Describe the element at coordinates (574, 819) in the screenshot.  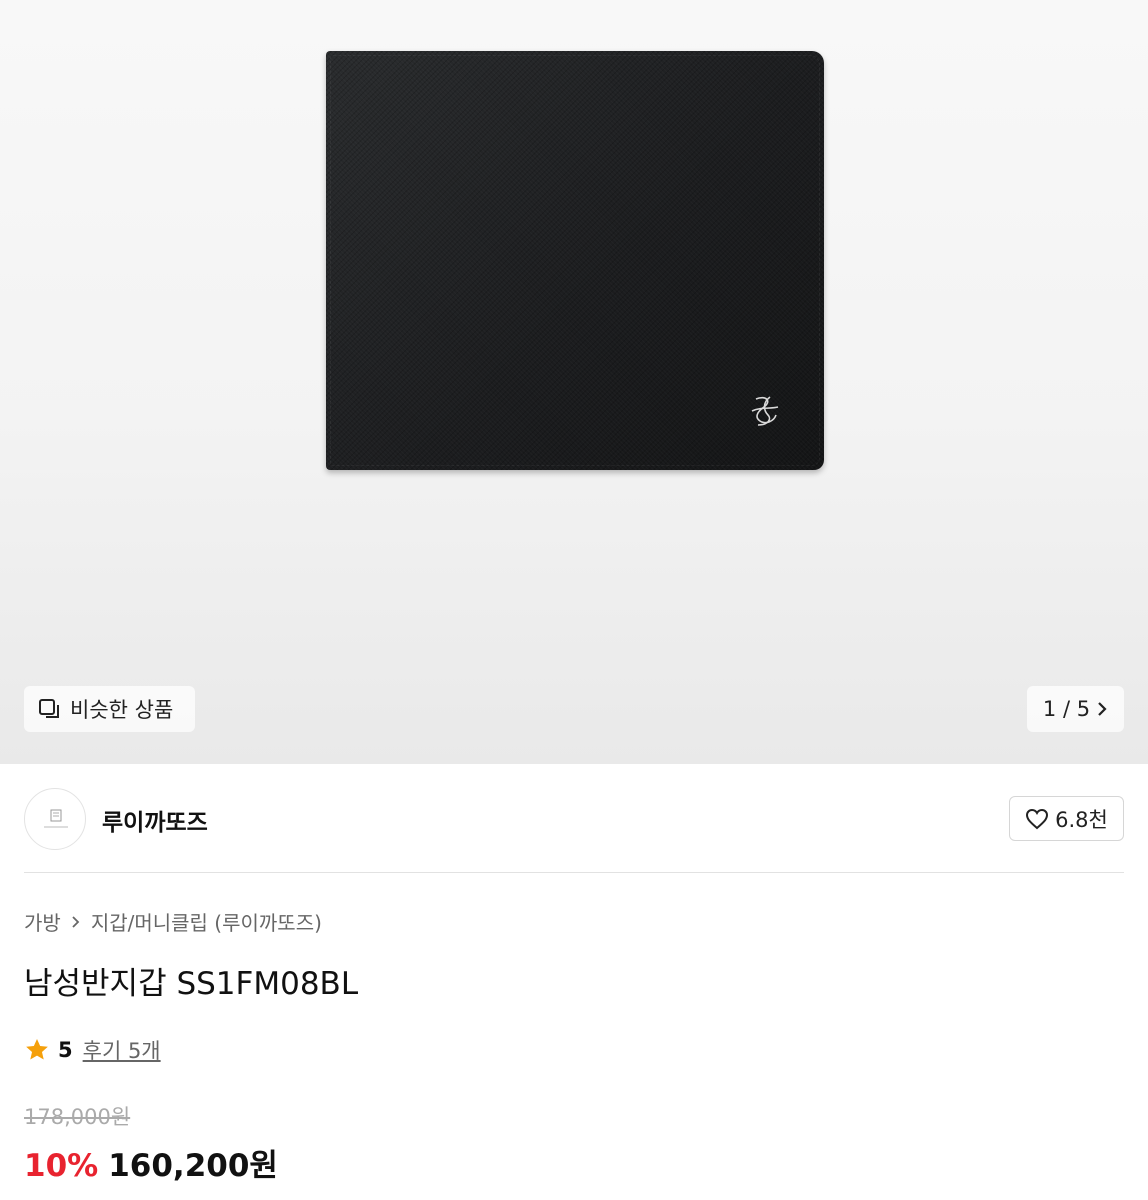
I see `brand-row: 루이까또즈 6.8천` at that location.